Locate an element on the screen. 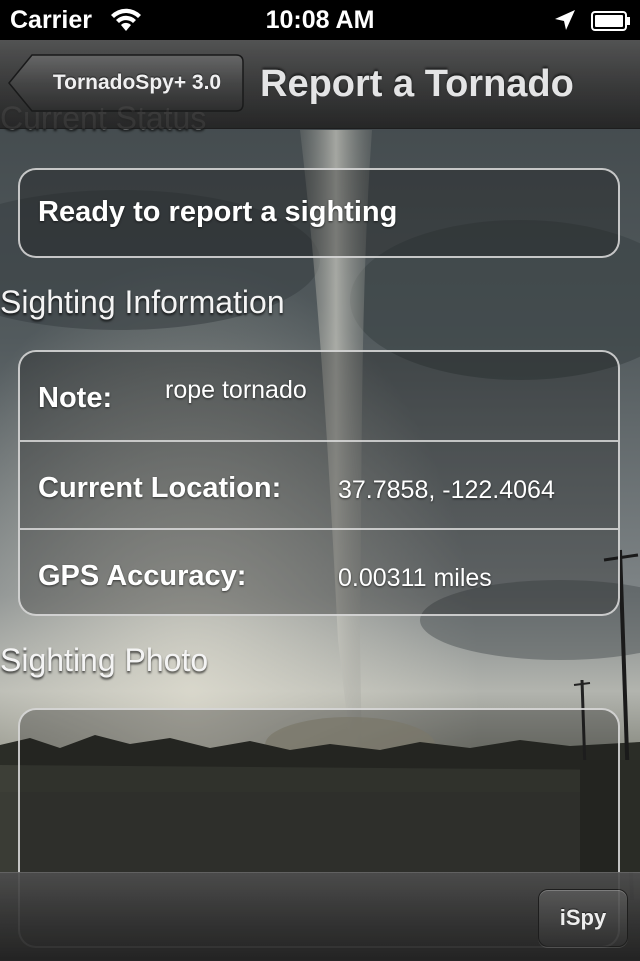 Image resolution: width=640 pixels, height=961 pixels. section-header-sighting-photo: Sighting Photo is located at coordinates (104, 660).